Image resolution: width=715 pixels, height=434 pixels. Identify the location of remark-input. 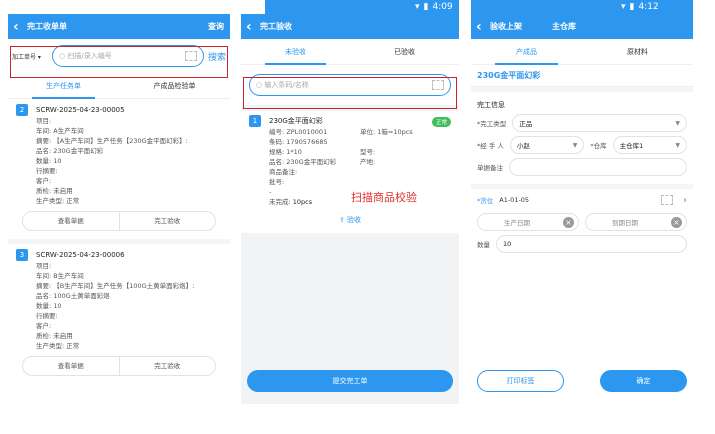
(598, 167).